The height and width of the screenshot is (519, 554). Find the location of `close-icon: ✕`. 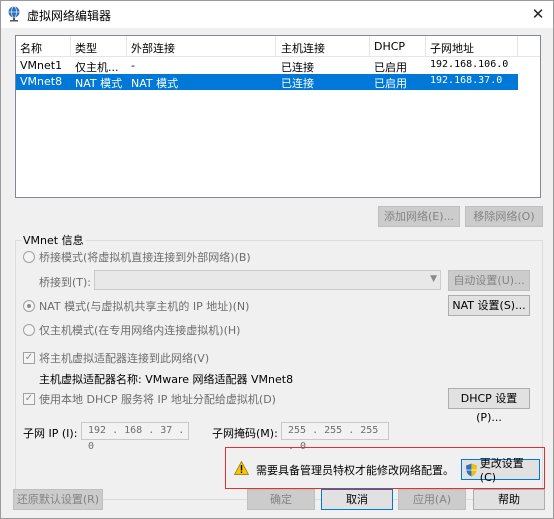

close-icon: ✕ is located at coordinates (538, 14).